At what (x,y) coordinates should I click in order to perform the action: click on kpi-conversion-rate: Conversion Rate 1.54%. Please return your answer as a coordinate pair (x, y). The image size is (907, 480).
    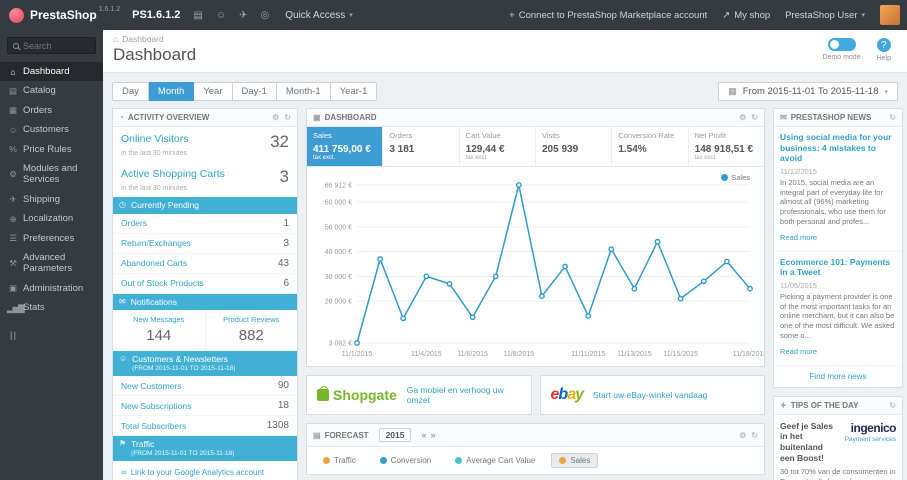
    Looking at the image, I should click on (650, 146).